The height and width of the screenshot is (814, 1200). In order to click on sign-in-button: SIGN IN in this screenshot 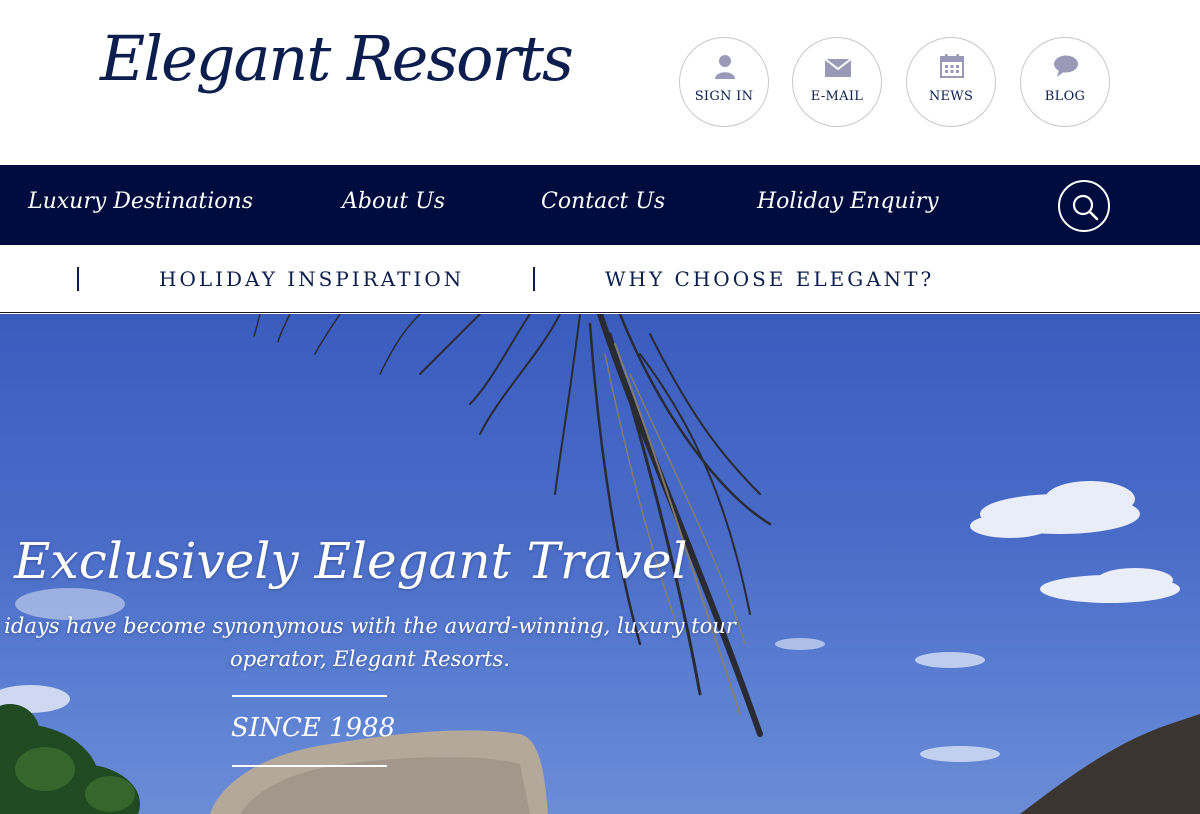, I will do `click(724, 82)`.